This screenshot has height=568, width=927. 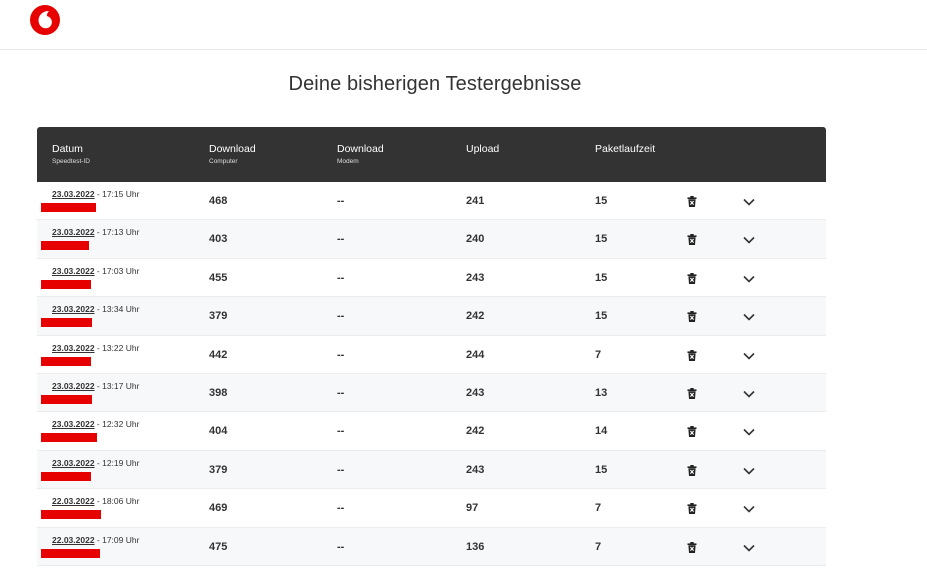 I want to click on time-value: - 13:22 Uhr, so click(x=117, y=347).